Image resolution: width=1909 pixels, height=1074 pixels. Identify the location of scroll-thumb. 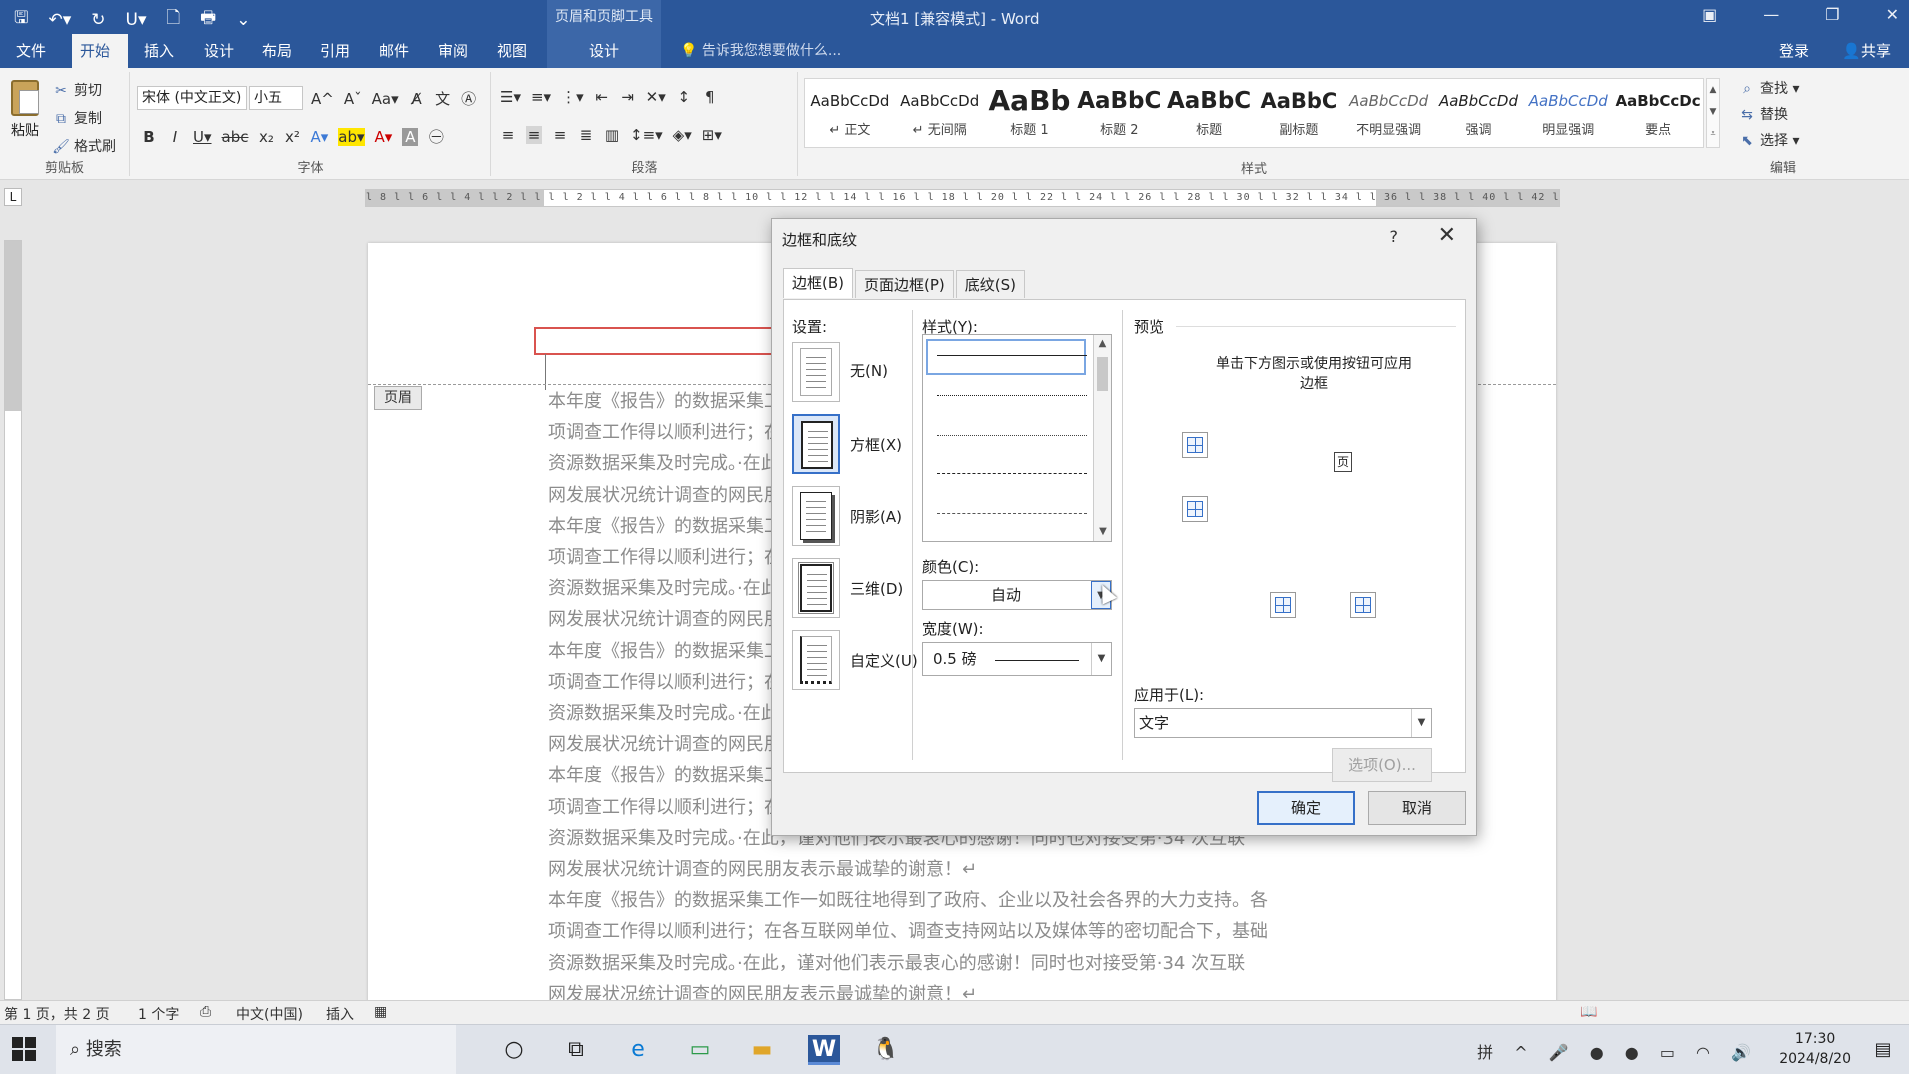
(1102, 374).